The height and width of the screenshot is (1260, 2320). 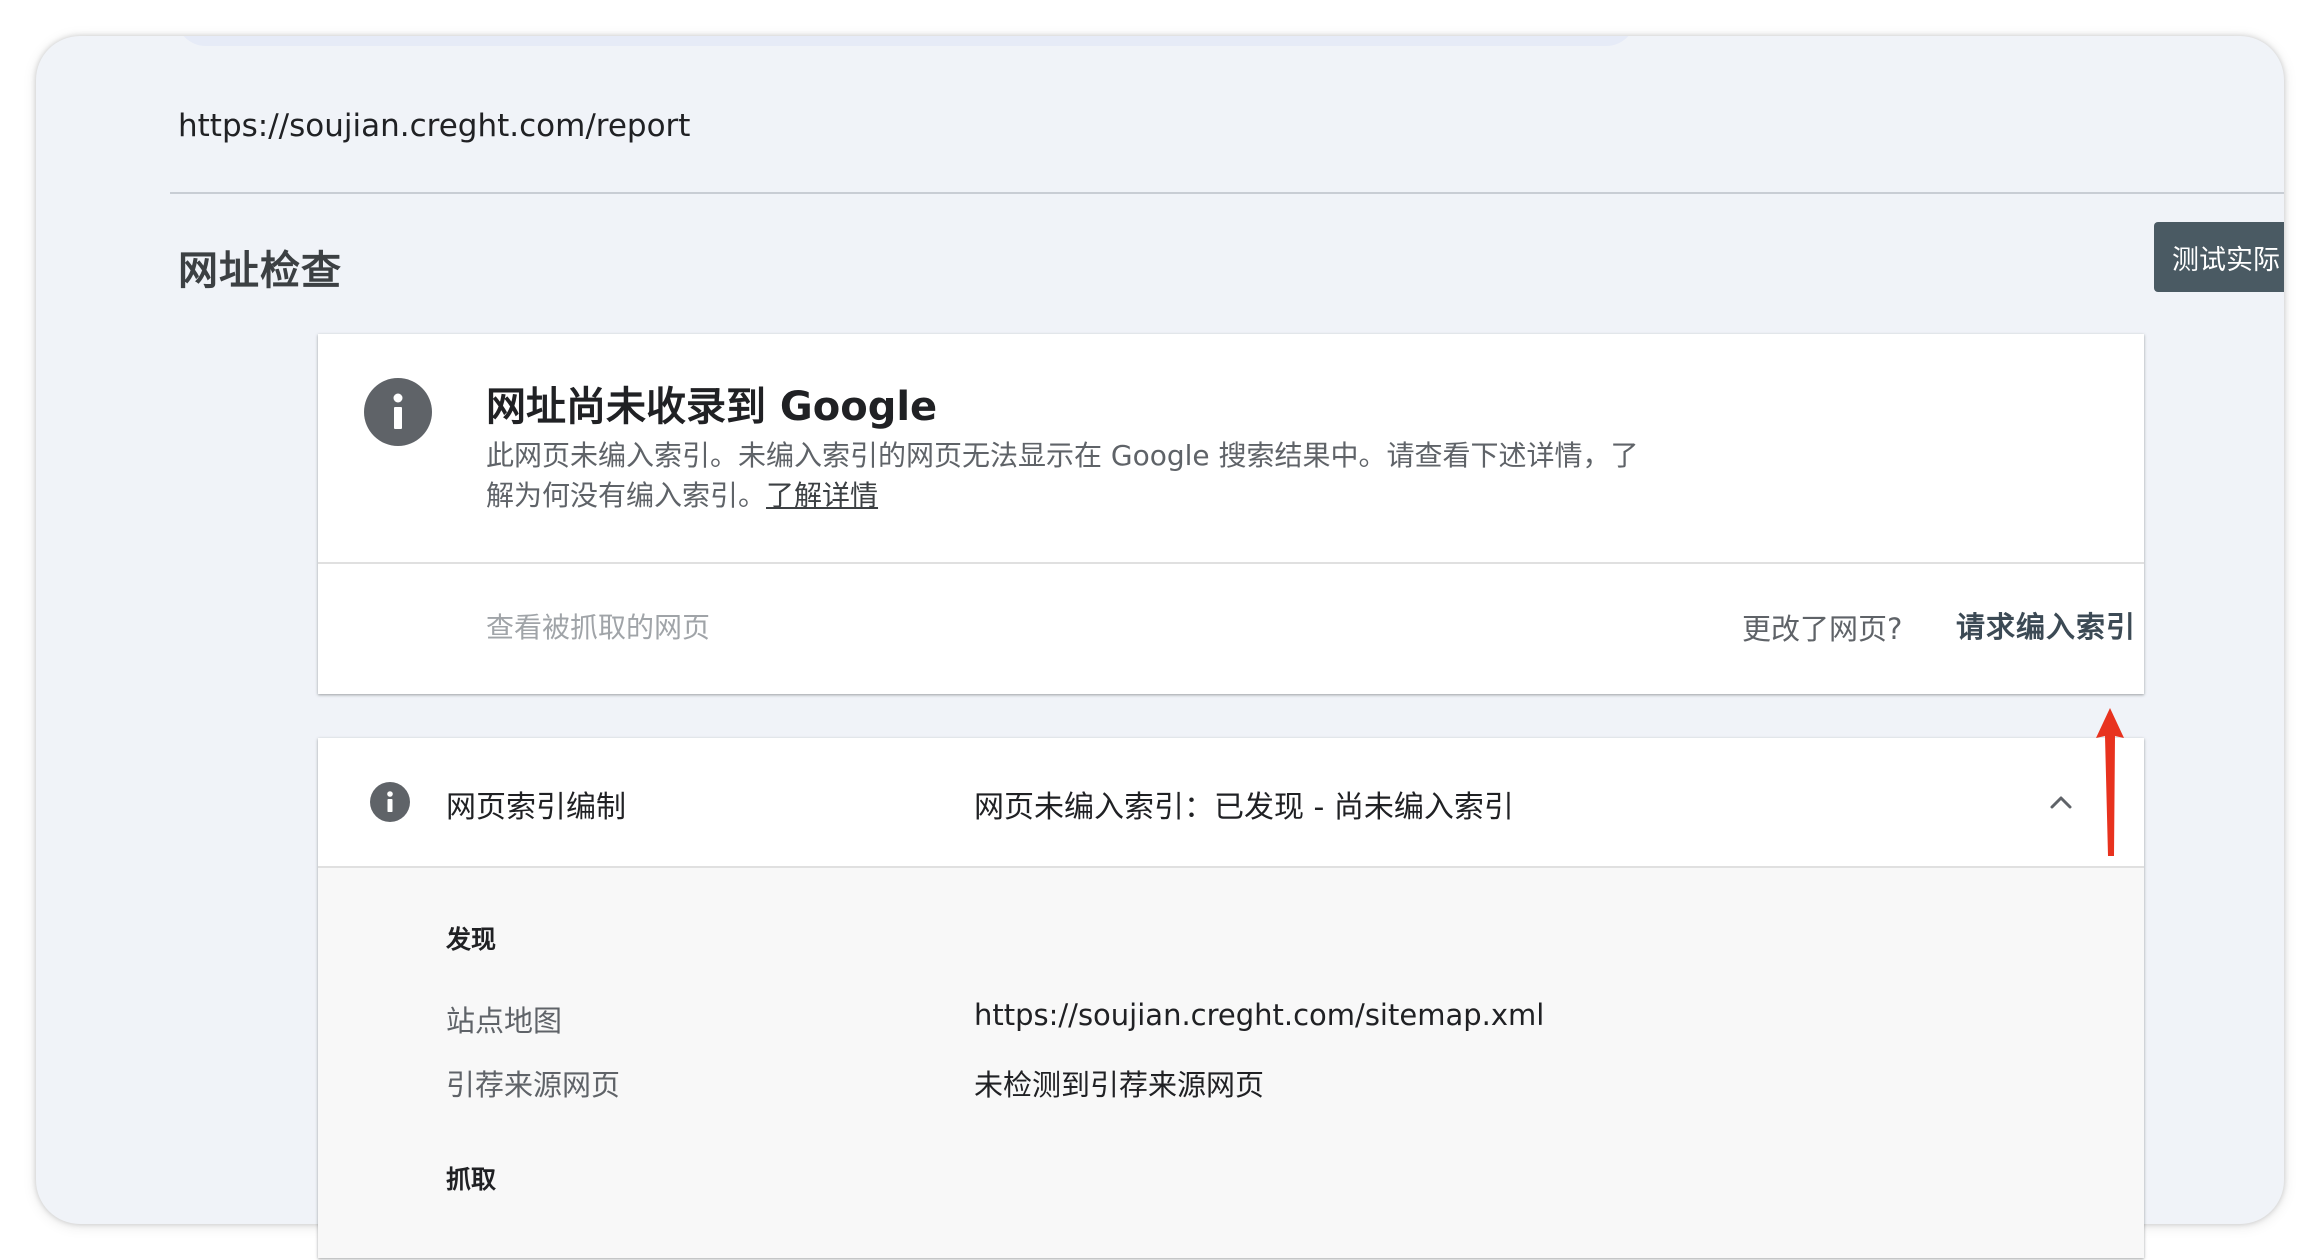 I want to click on card-divider, so click(x=1231, y=563).